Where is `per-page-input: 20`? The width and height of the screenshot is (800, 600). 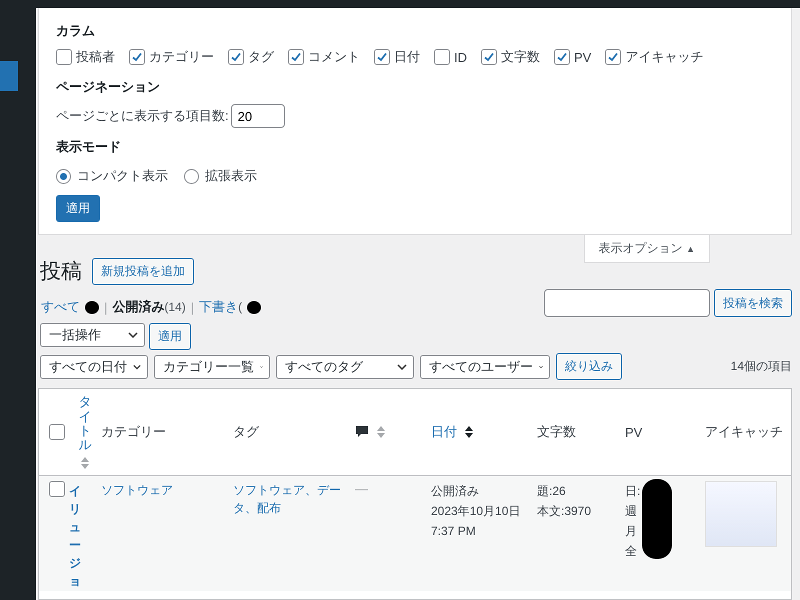 per-page-input: 20 is located at coordinates (257, 116).